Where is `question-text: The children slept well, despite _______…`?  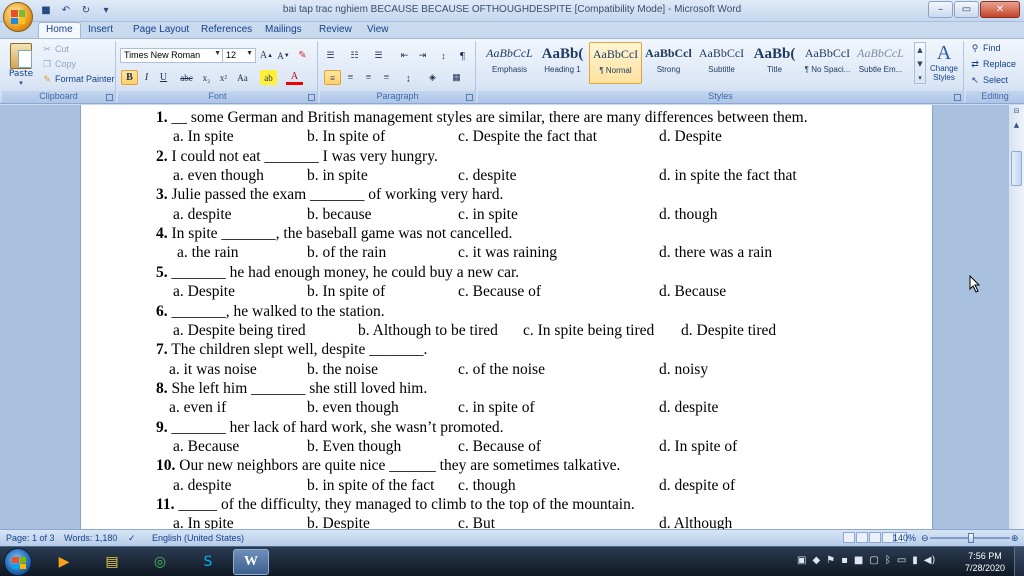 question-text: The children slept well, despite _______… is located at coordinates (297, 350).